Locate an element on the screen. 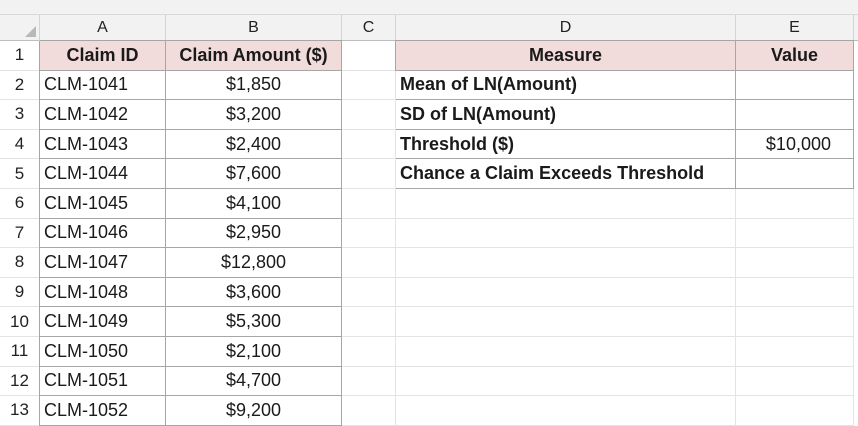 The image size is (858, 426). row-header-1: 1 is located at coordinates (20, 56).